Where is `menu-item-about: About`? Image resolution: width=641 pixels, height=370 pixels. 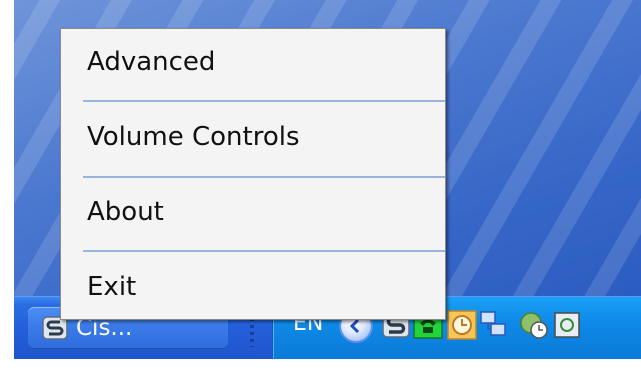
menu-item-about: About is located at coordinates (125, 212).